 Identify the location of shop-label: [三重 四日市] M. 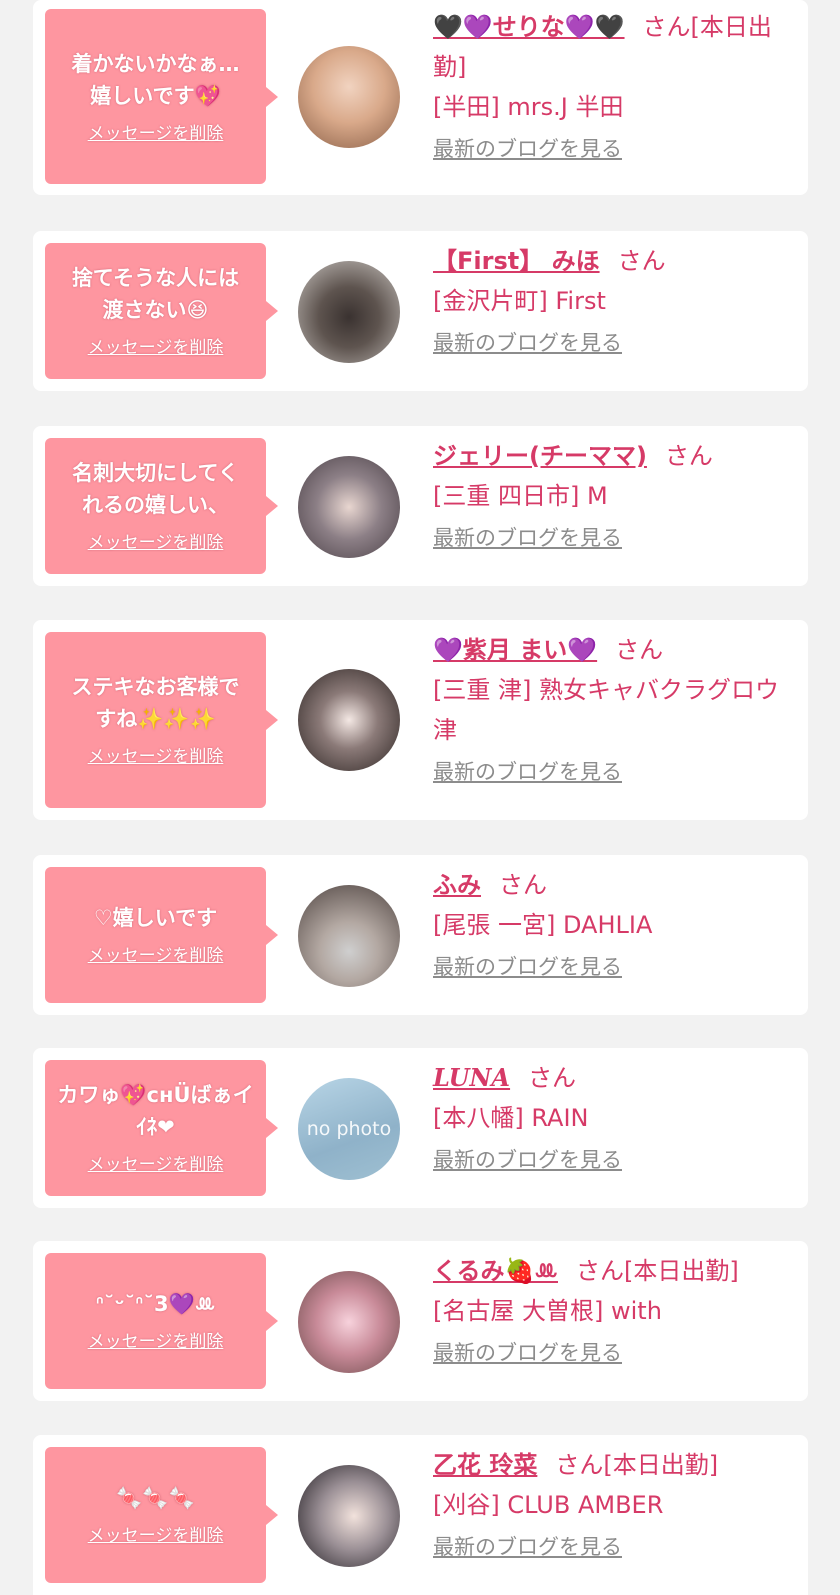
(520, 496).